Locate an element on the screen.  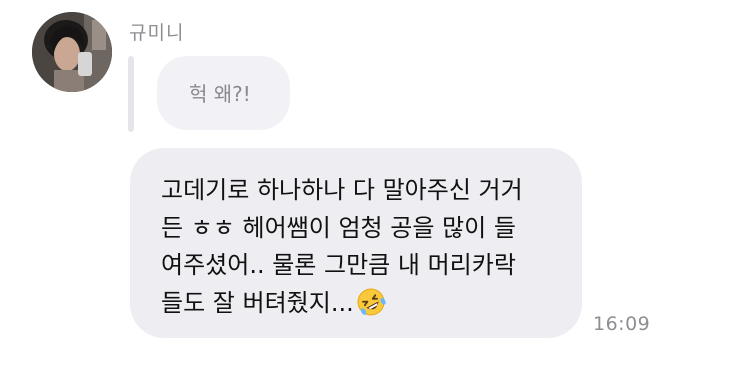
quoted-message-text: 헉 왜?! is located at coordinates (220, 94).